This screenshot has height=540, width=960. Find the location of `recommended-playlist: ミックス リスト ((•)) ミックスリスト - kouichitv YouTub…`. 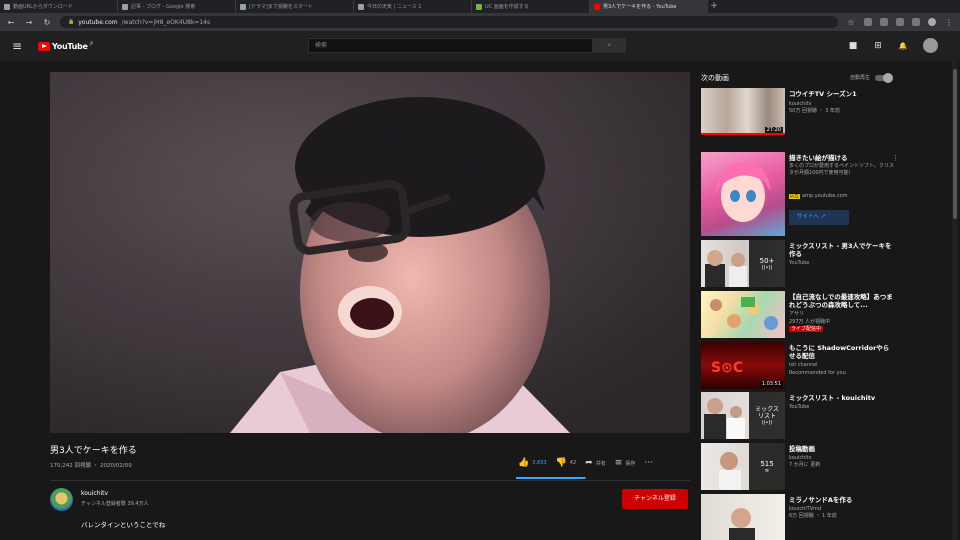

recommended-playlist: ミックス リスト ((•)) ミックスリスト - kouichitv YouTub… is located at coordinates (801, 417).